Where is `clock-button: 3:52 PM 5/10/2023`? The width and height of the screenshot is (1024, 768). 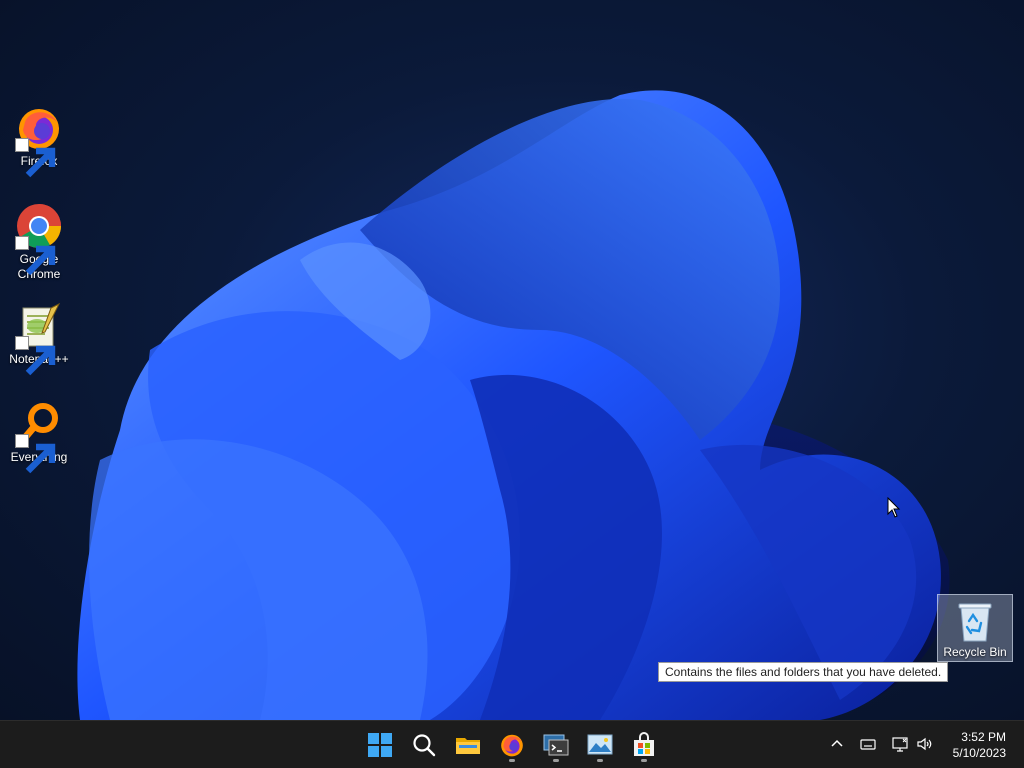
clock-button: 3:52 PM 5/10/2023 is located at coordinates (971, 745).